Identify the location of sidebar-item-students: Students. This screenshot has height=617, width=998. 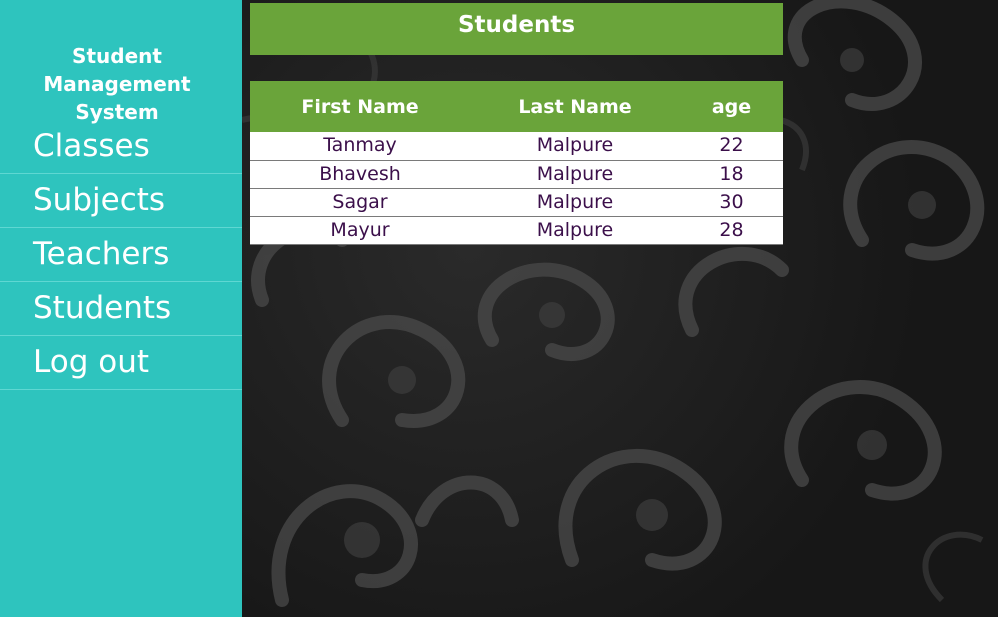
(121, 309).